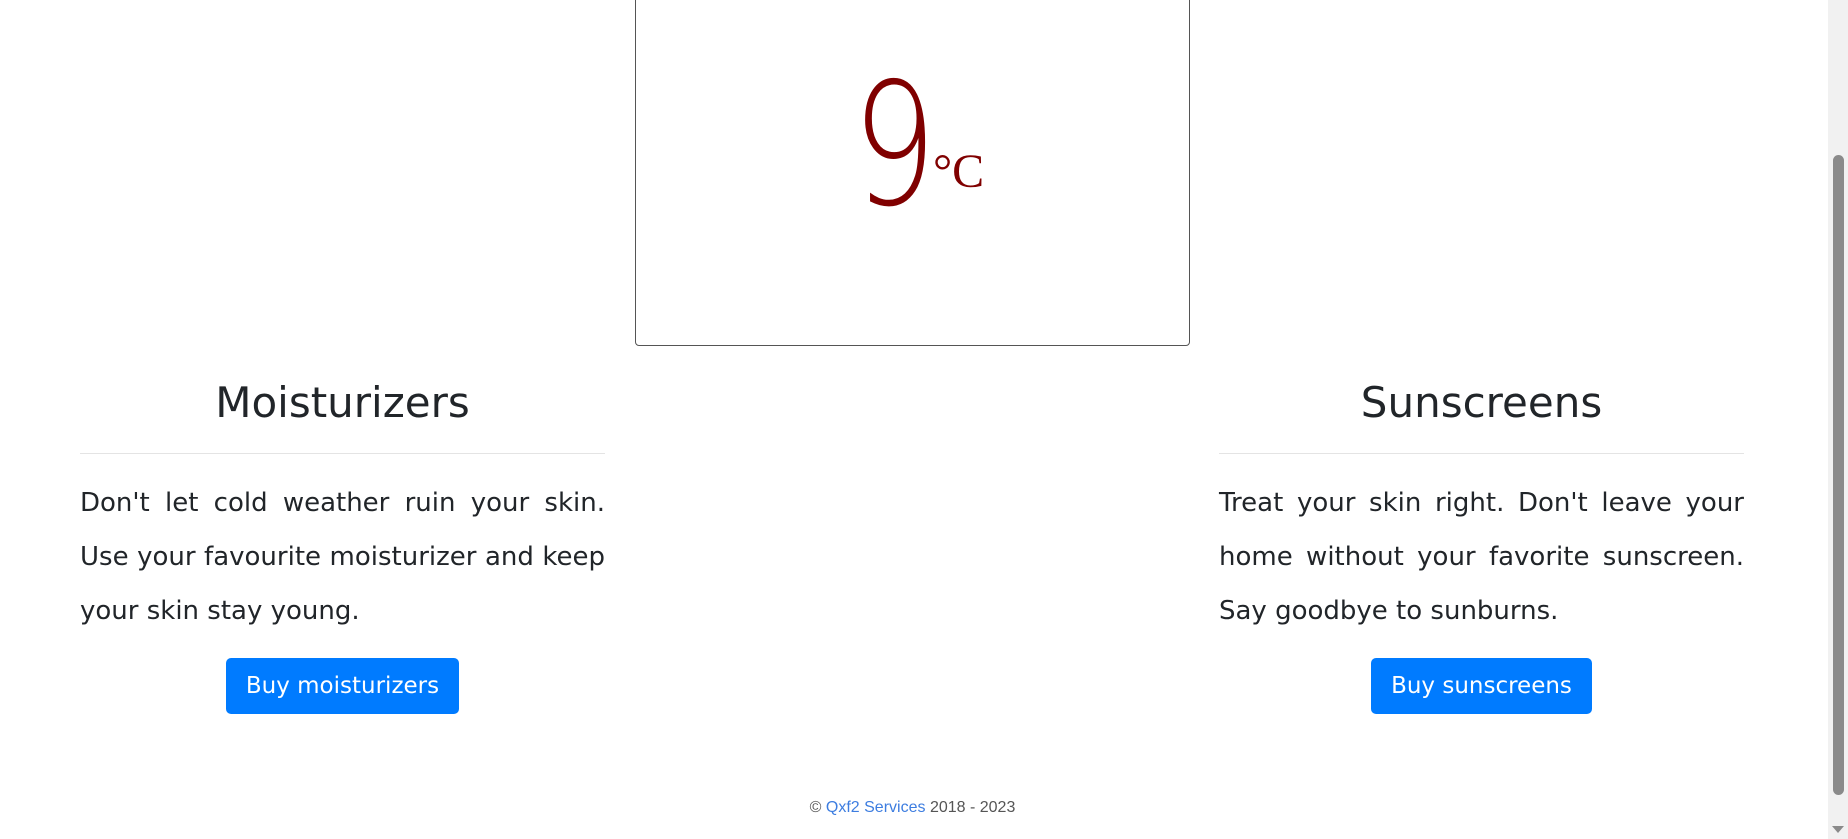 This screenshot has width=1848, height=839. I want to click on temperature-card: 9°C, so click(912, 173).